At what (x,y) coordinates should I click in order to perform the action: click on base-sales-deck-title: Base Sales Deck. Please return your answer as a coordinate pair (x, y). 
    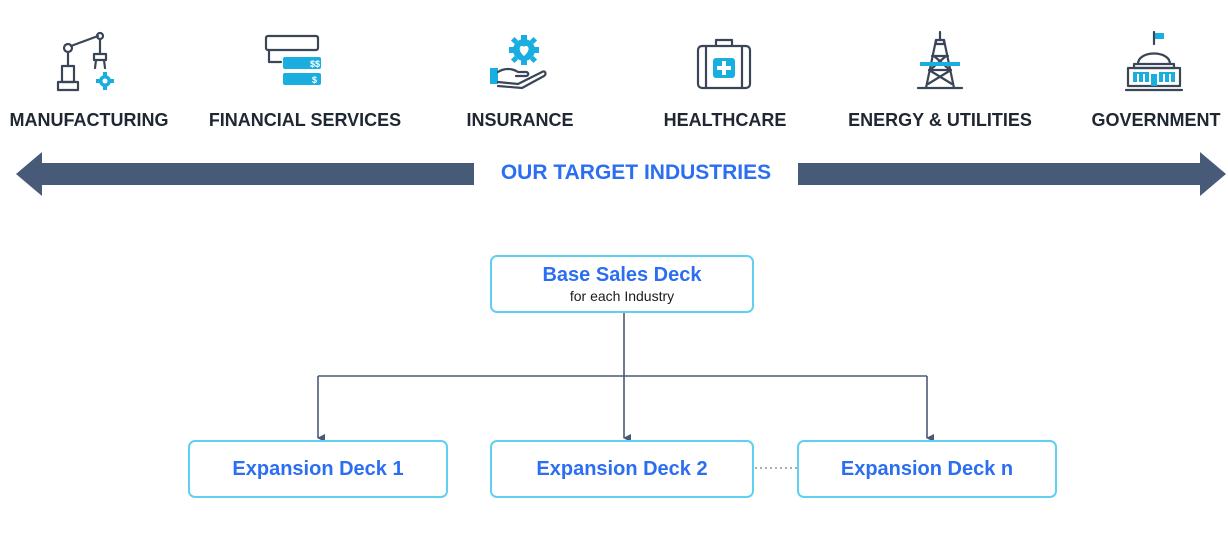
    Looking at the image, I should click on (622, 275).